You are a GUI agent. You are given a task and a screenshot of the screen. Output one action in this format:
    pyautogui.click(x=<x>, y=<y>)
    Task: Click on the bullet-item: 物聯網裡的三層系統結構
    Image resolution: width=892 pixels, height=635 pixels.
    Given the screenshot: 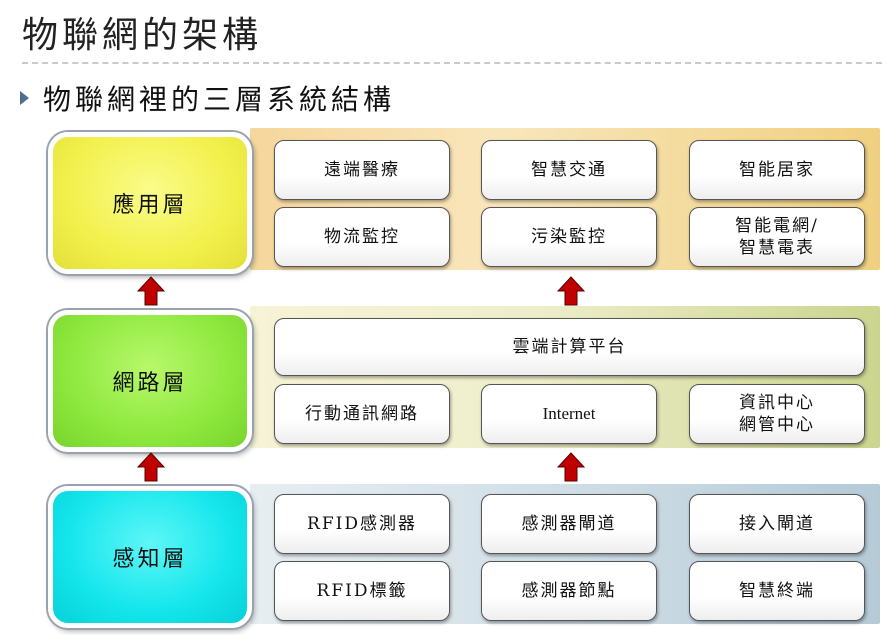 What is the action you would take?
    pyautogui.click(x=207, y=98)
    